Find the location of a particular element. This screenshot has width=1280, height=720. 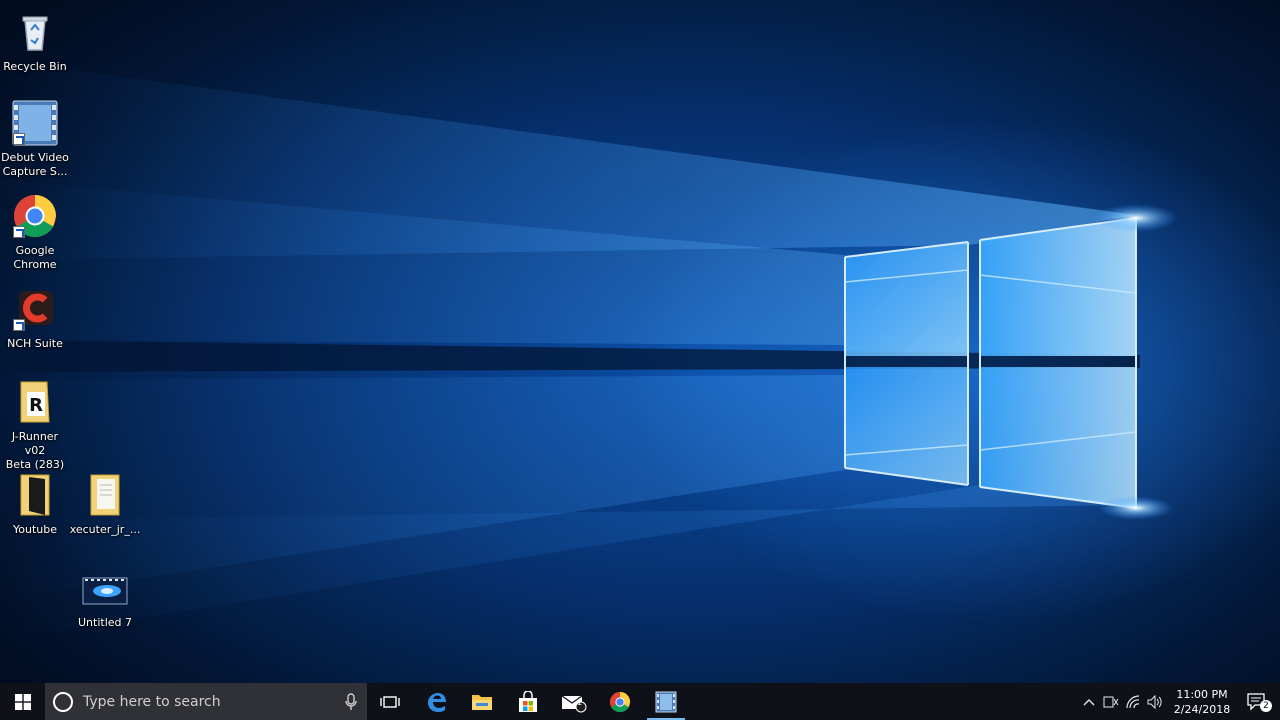

task-view-button is located at coordinates (390, 701).